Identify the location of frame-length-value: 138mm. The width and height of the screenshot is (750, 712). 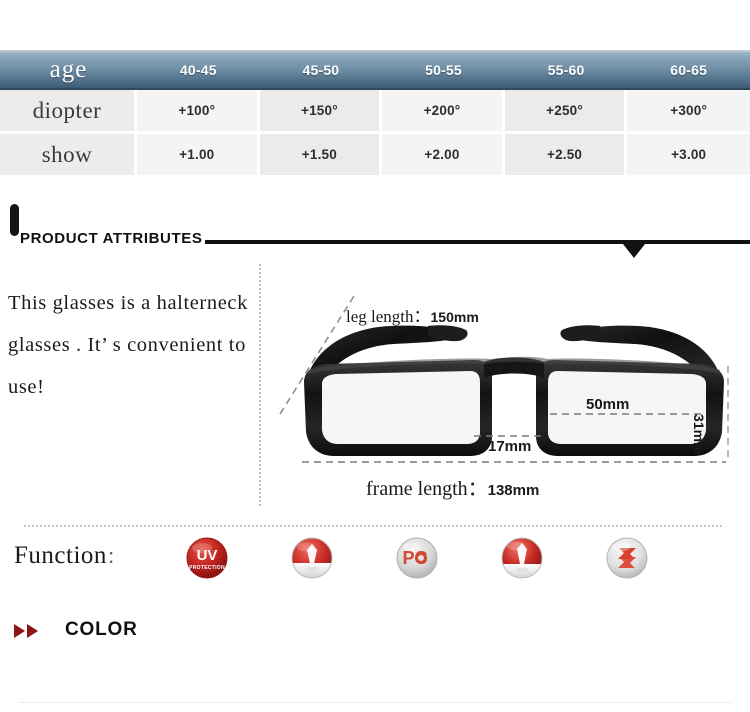
(513, 490).